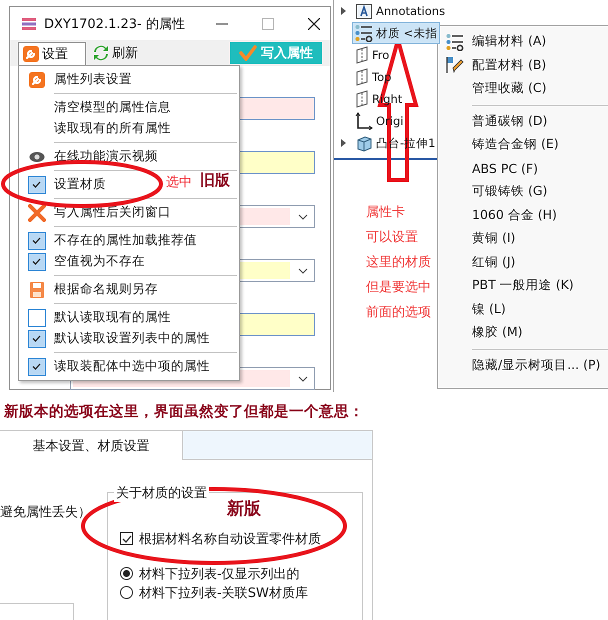 The height and width of the screenshot is (620, 608). I want to click on option-label: 材料下拉列表-关联SW材质库, so click(223, 593).